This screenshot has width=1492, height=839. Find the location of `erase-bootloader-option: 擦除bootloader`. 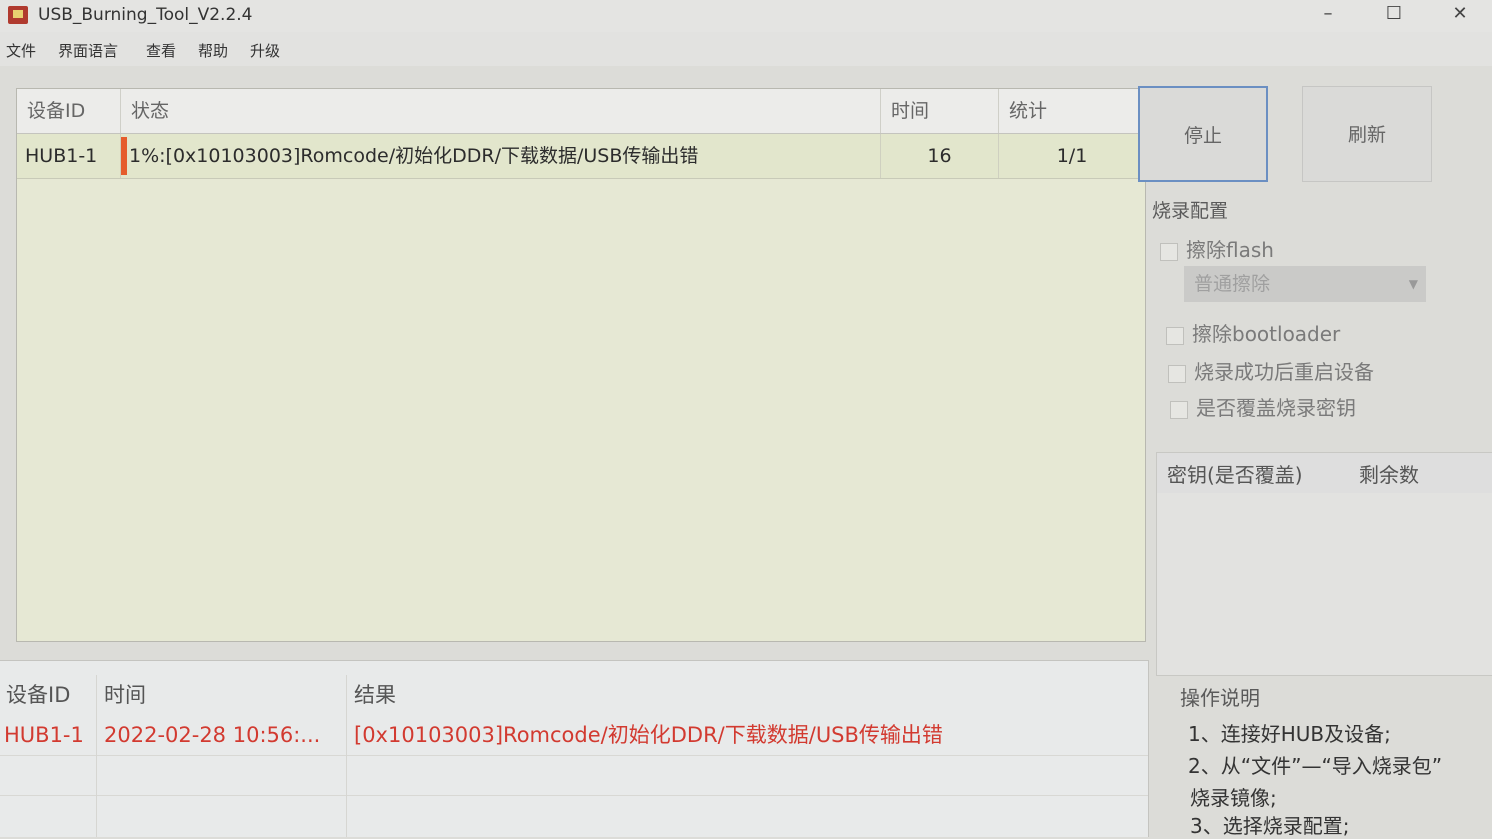

erase-bootloader-option: 擦除bootloader is located at coordinates (1253, 332).